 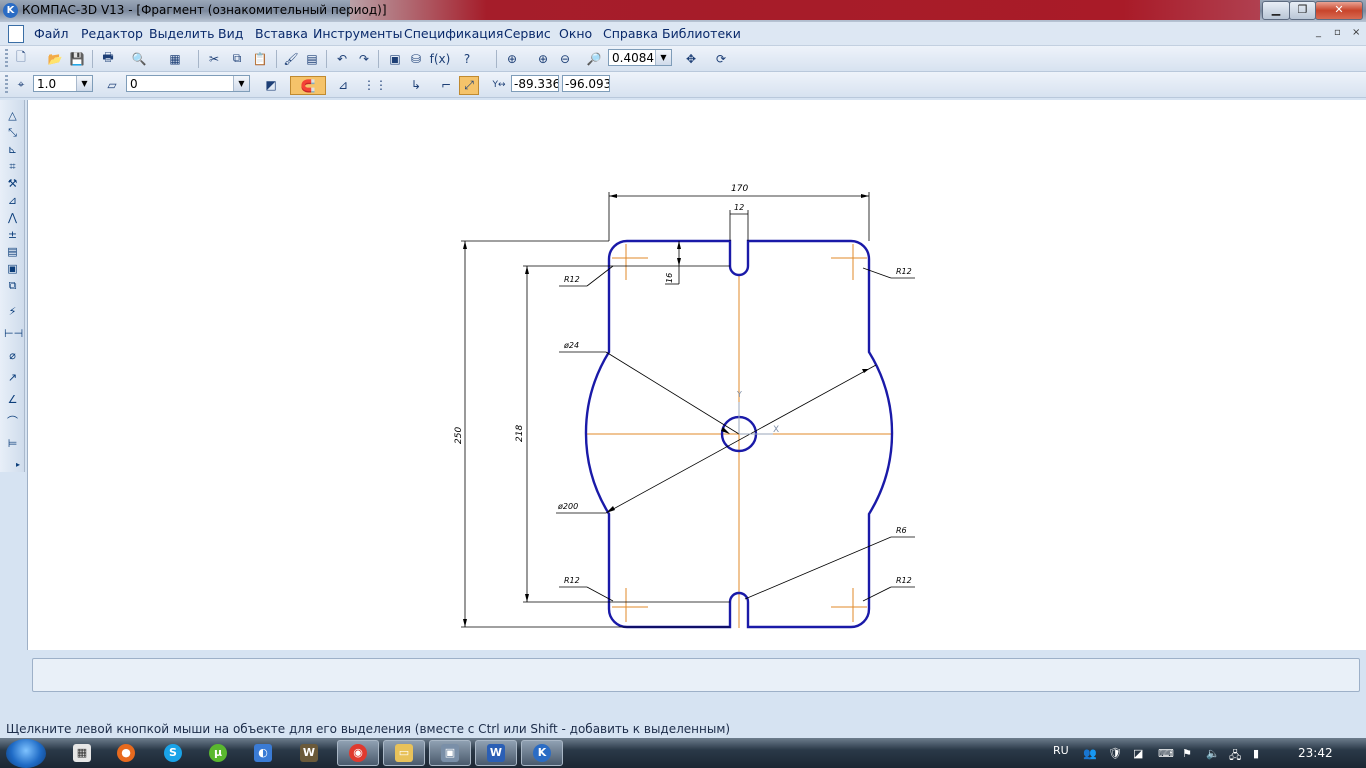 What do you see at coordinates (26, 753) in the screenshot?
I see `start-button` at bounding box center [26, 753].